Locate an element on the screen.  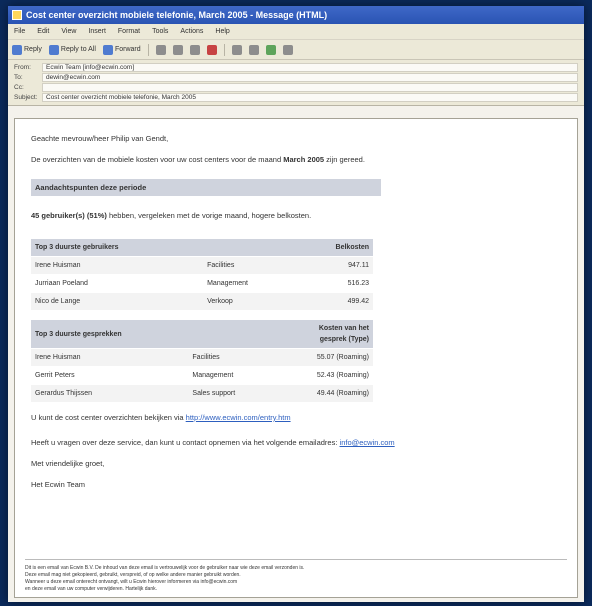
closing: Met vriendelijke groet, is located at coordinates (68, 463).